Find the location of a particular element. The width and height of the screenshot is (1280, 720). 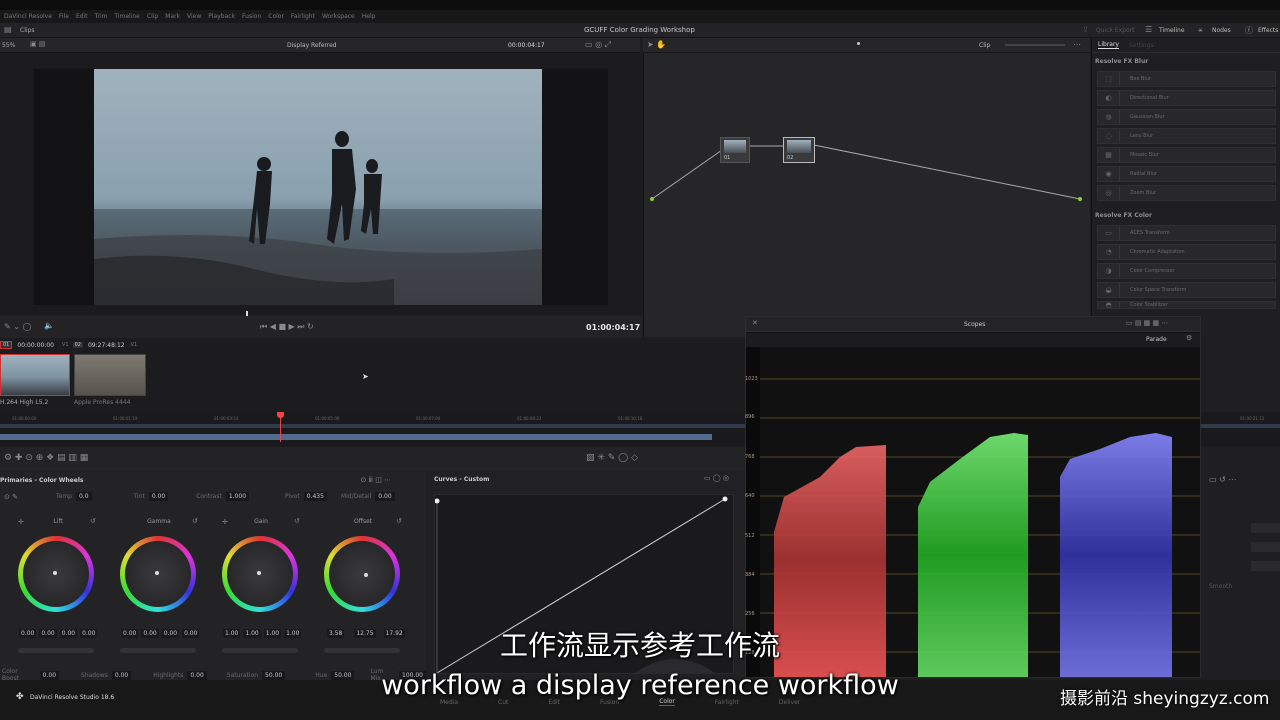

temp-value: 0.0 is located at coordinates (83, 496).